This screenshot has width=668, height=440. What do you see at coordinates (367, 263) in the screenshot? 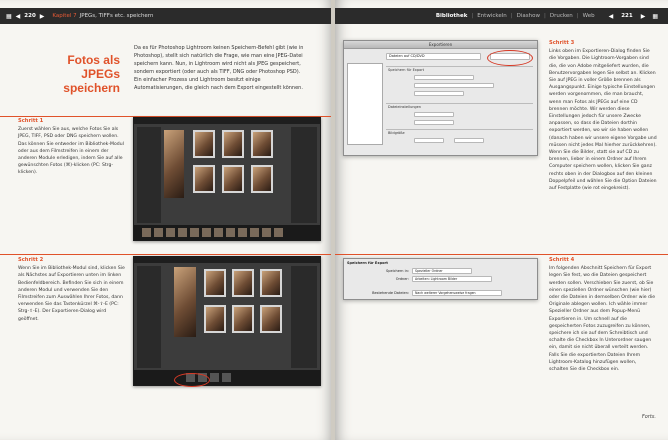
I see `dialog2-title: Speichern für Export` at bounding box center [367, 263].